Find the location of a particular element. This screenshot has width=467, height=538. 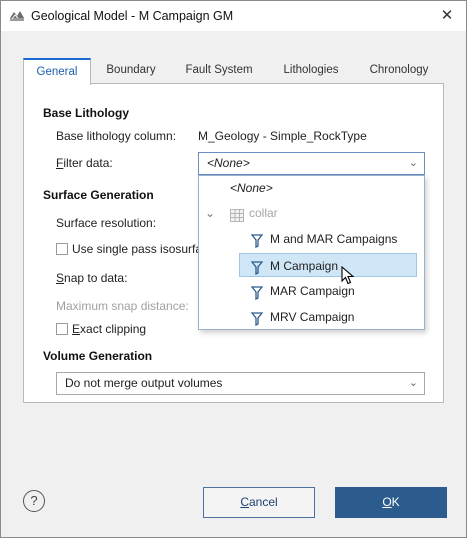

dropdown-item-none: <None> is located at coordinates (311, 188).